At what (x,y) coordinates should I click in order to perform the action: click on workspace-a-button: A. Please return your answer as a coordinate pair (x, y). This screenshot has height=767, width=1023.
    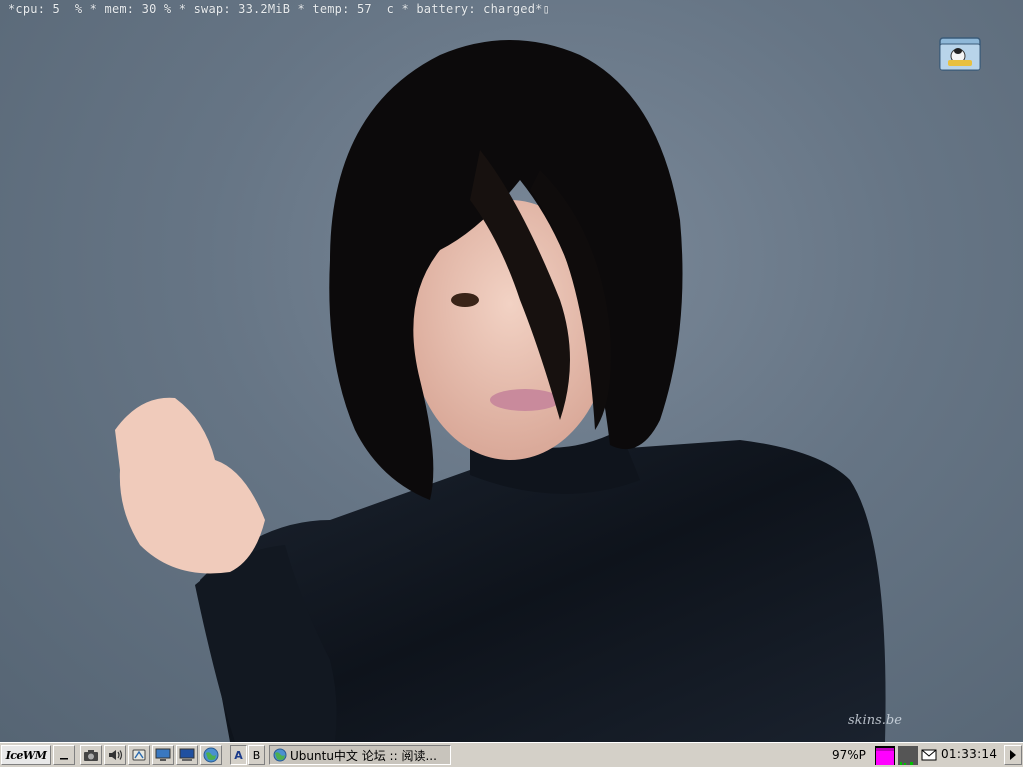
    Looking at the image, I should click on (238, 755).